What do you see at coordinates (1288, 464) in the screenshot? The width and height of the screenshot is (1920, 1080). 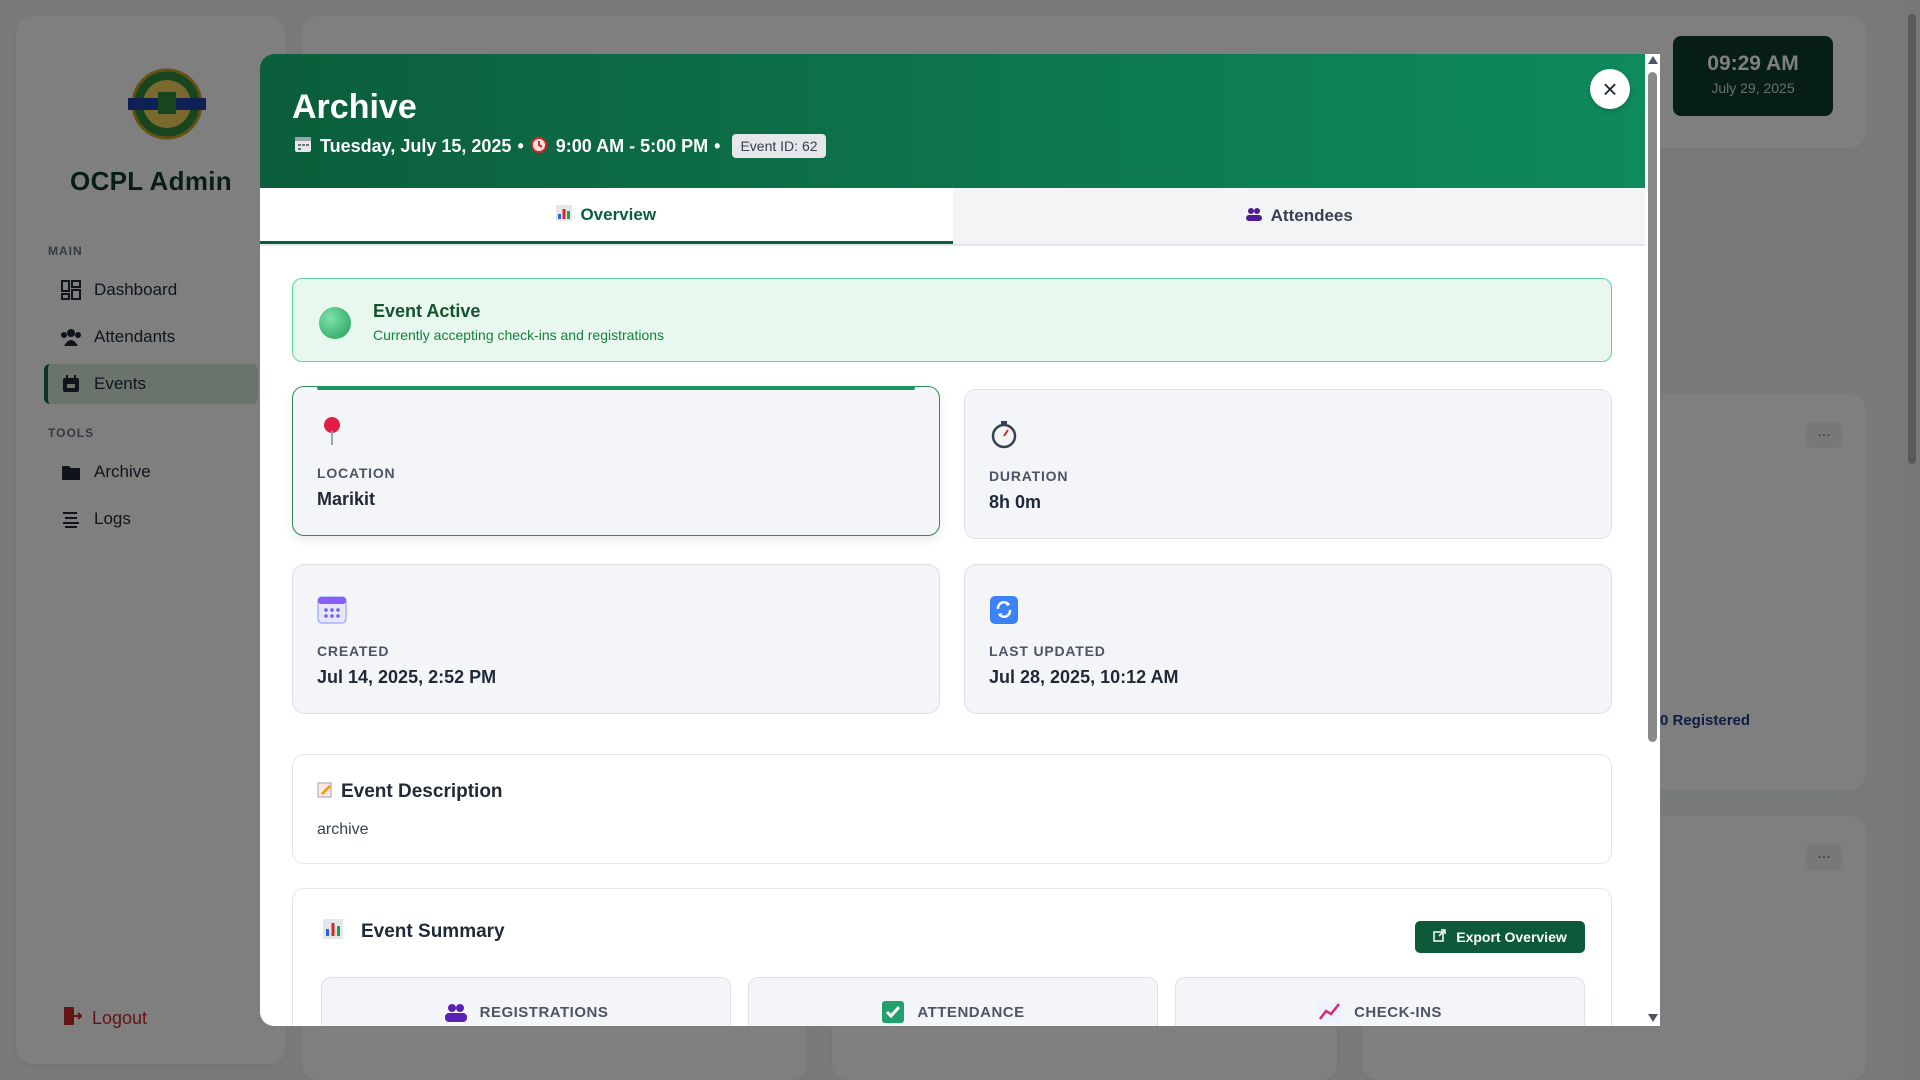 I see `duration-card: DURATION 8h 0m` at bounding box center [1288, 464].